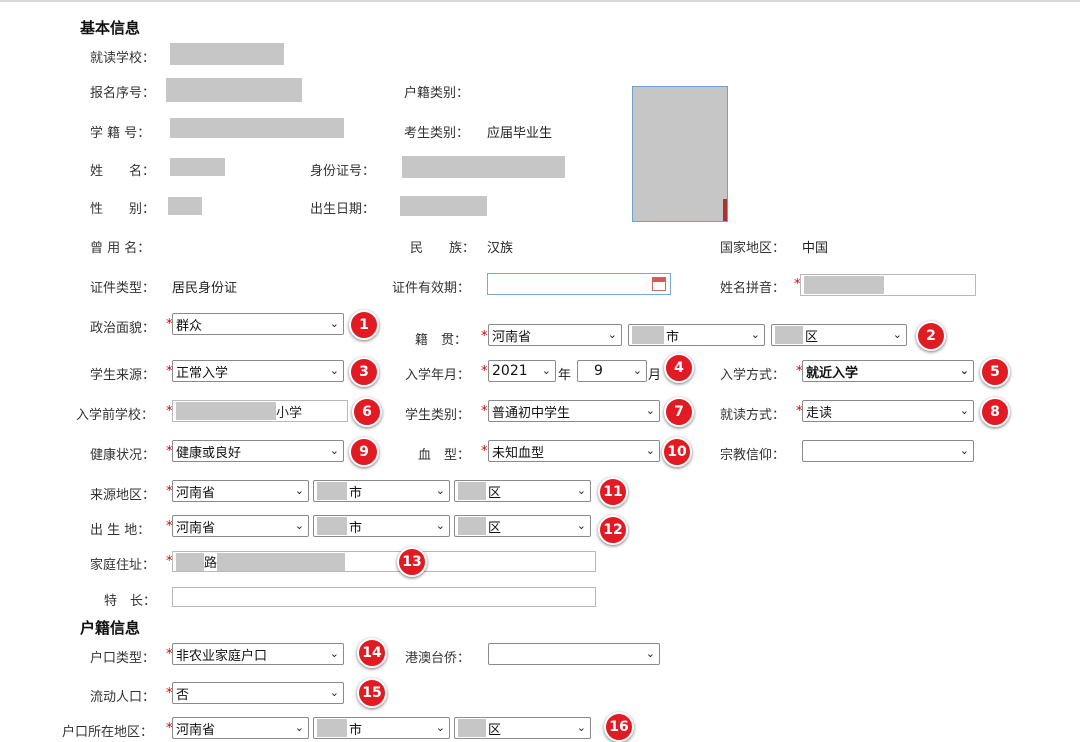  What do you see at coordinates (384, 597) in the screenshot?
I see `specialty-input` at bounding box center [384, 597].